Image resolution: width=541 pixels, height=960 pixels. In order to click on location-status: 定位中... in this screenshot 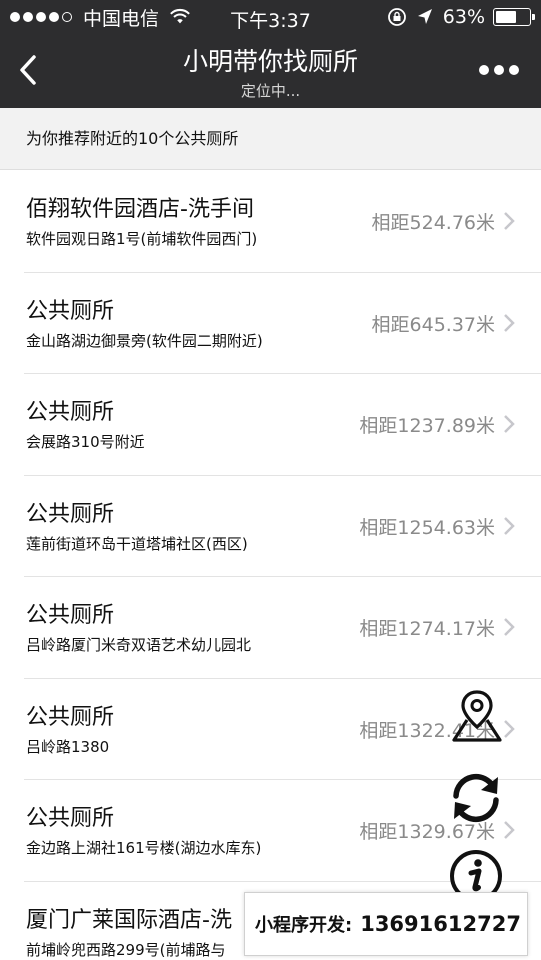, I will do `click(270, 91)`.